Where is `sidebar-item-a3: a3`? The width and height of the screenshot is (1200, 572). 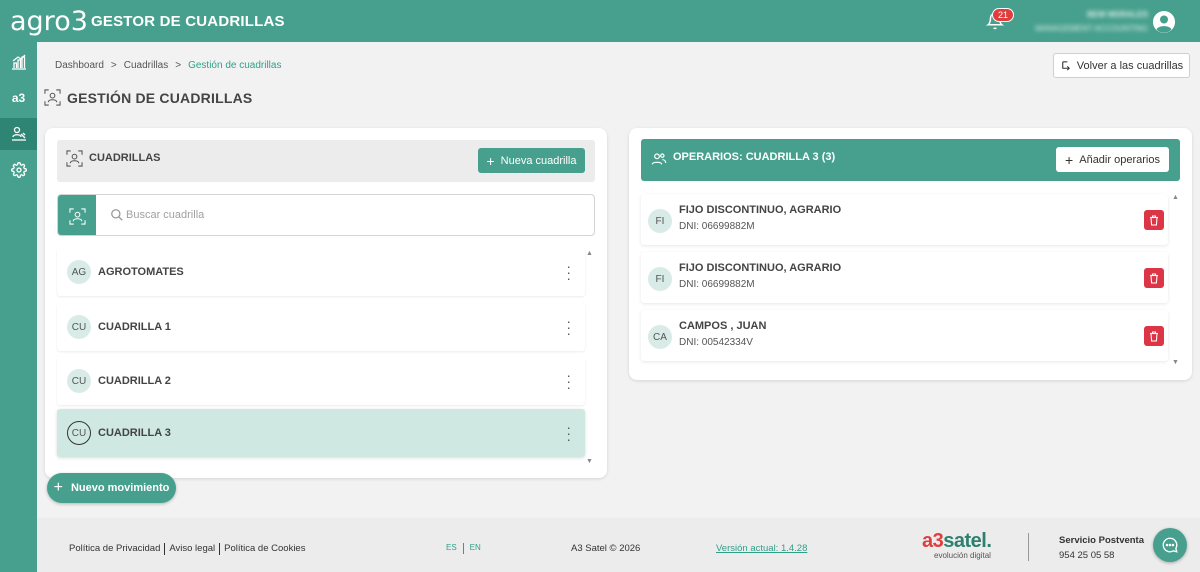 sidebar-item-a3: a3 is located at coordinates (18, 98).